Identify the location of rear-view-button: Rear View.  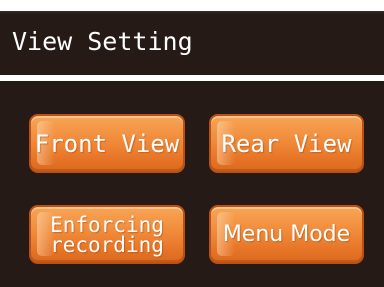
(286, 143).